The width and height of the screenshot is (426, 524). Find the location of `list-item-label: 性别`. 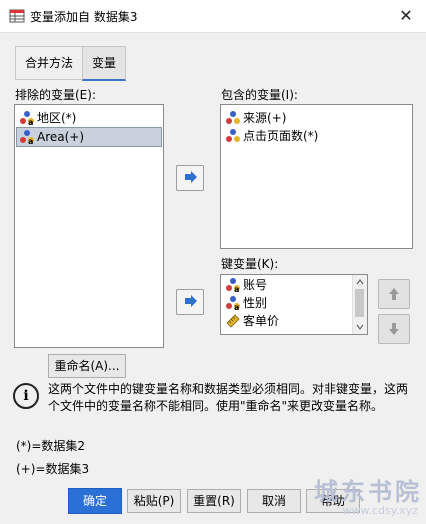

list-item-label: 性别 is located at coordinates (255, 303).